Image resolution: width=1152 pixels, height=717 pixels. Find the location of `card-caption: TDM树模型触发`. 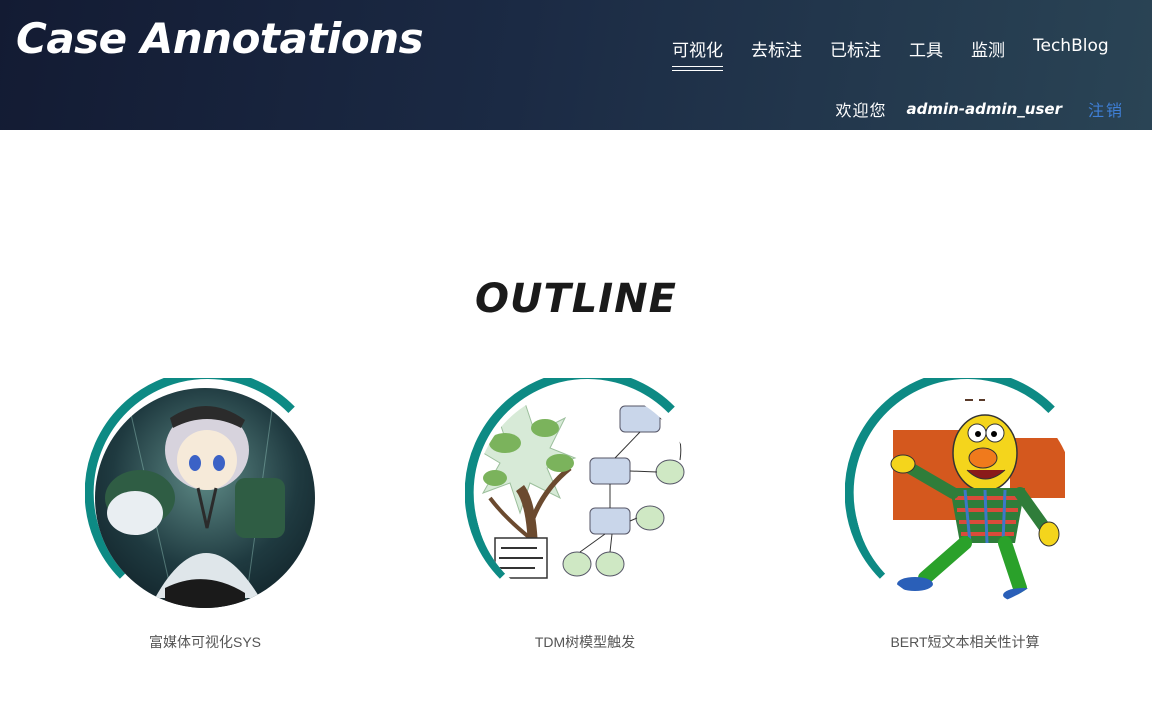

card-caption: TDM树模型触发 is located at coordinates (585, 642).